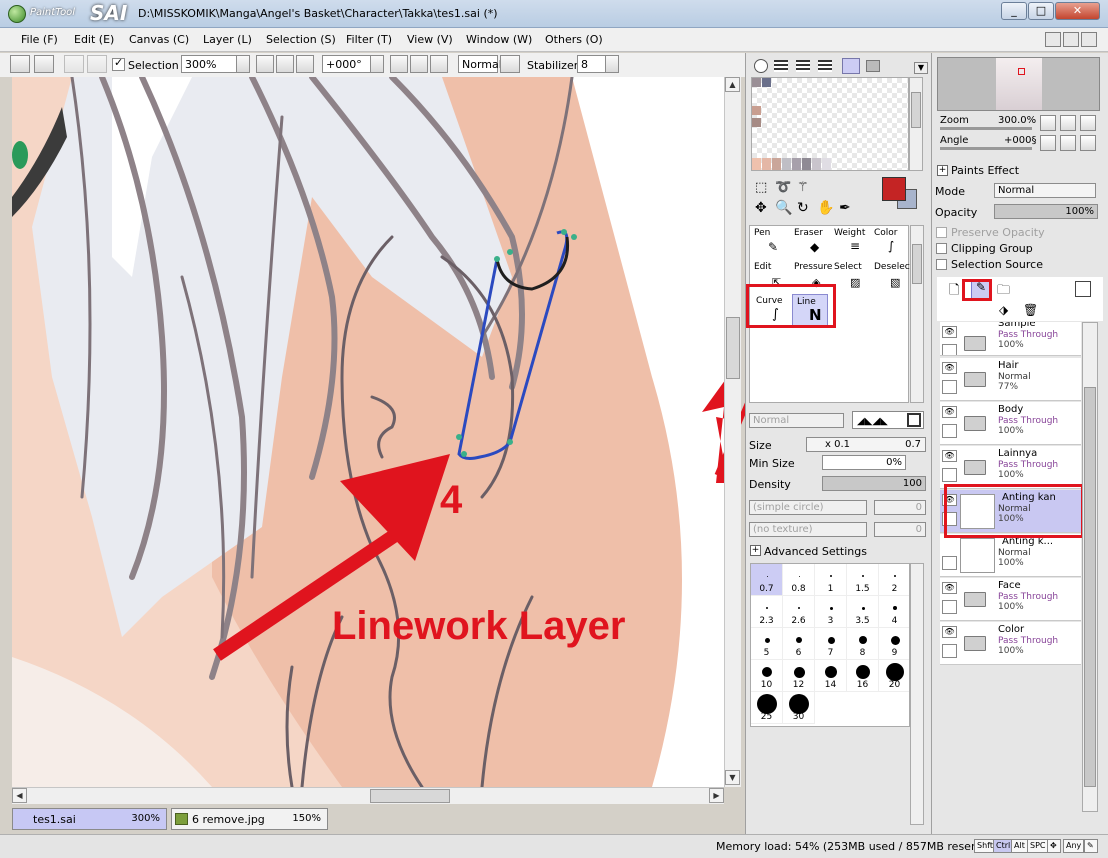 The image size is (1108, 858). I want to click on layer-item-sample: 👁 Sample Pass Through 100%, so click(1010, 339).